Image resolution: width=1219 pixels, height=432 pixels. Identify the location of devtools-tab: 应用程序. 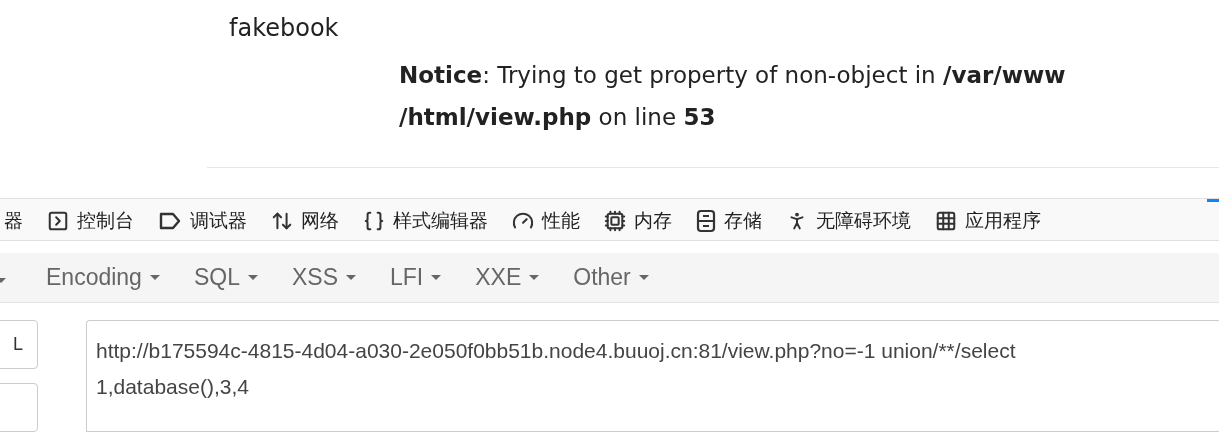
(988, 219).